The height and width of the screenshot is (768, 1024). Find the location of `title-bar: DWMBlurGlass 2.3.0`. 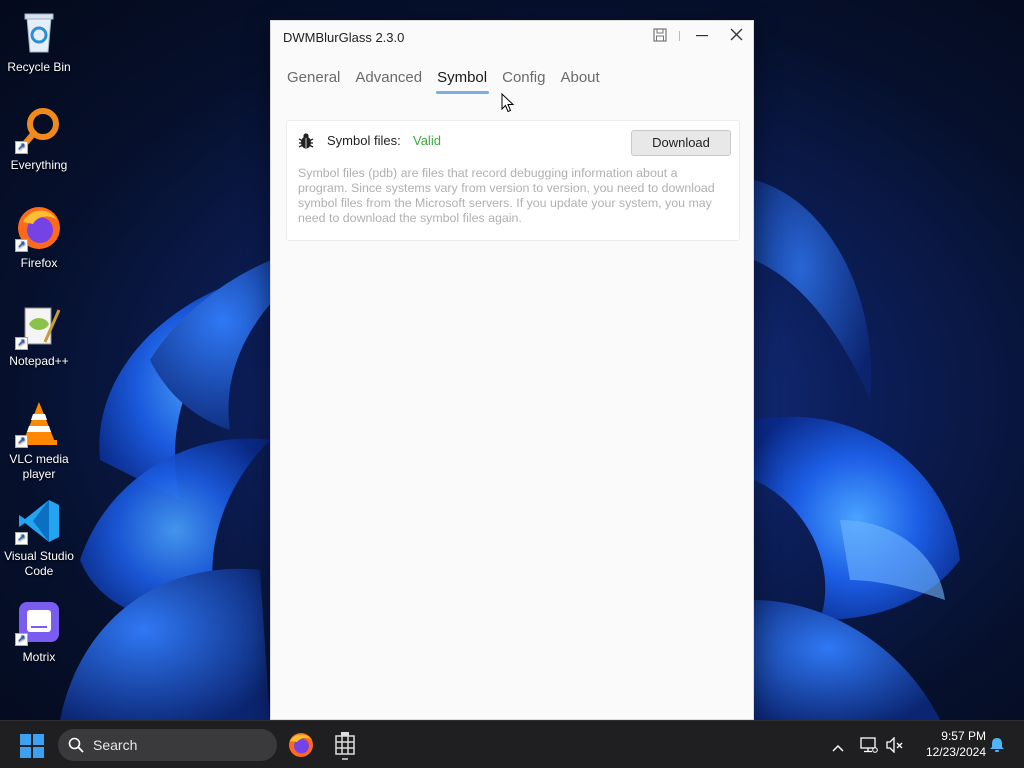

title-bar: DWMBlurGlass 2.3.0 is located at coordinates (512, 37).